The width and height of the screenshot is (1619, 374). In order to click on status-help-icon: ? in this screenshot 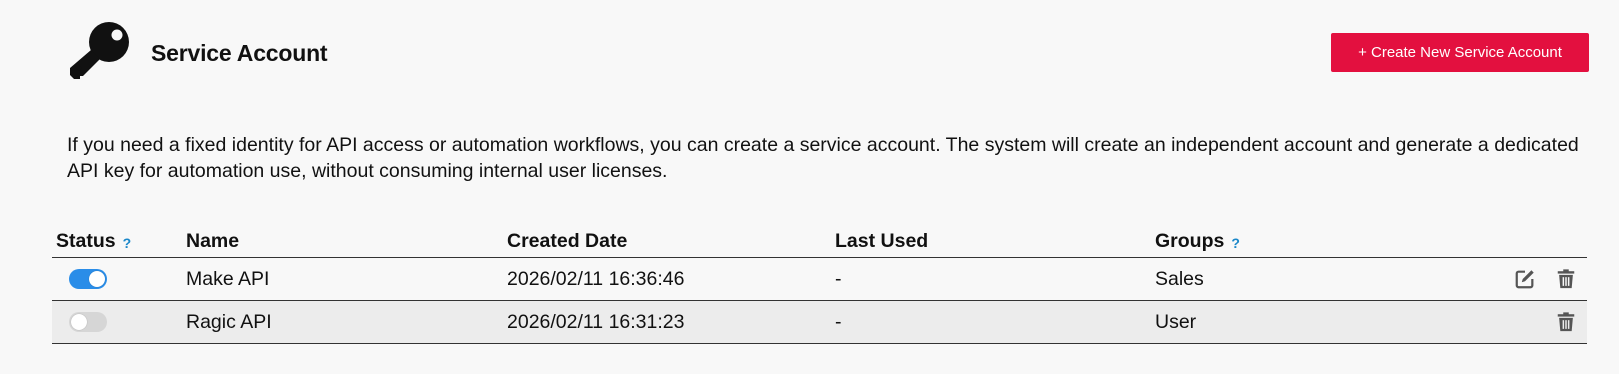, I will do `click(127, 243)`.